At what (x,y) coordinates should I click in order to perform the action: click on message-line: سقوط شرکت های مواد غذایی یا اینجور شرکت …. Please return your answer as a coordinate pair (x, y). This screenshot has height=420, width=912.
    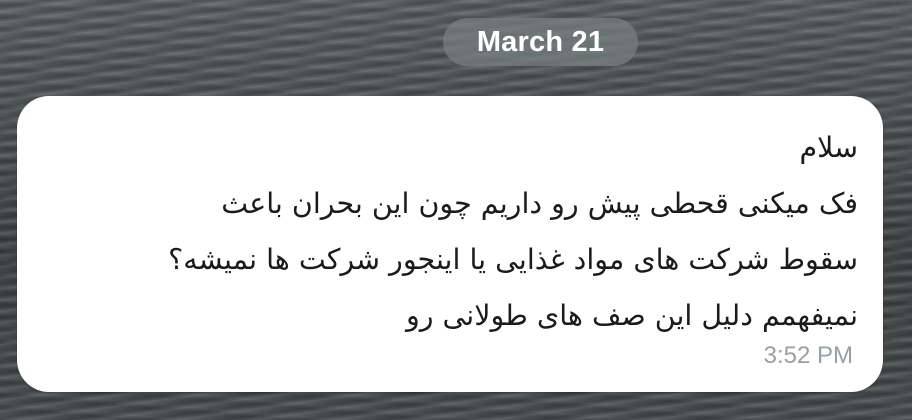
    Looking at the image, I should click on (513, 259).